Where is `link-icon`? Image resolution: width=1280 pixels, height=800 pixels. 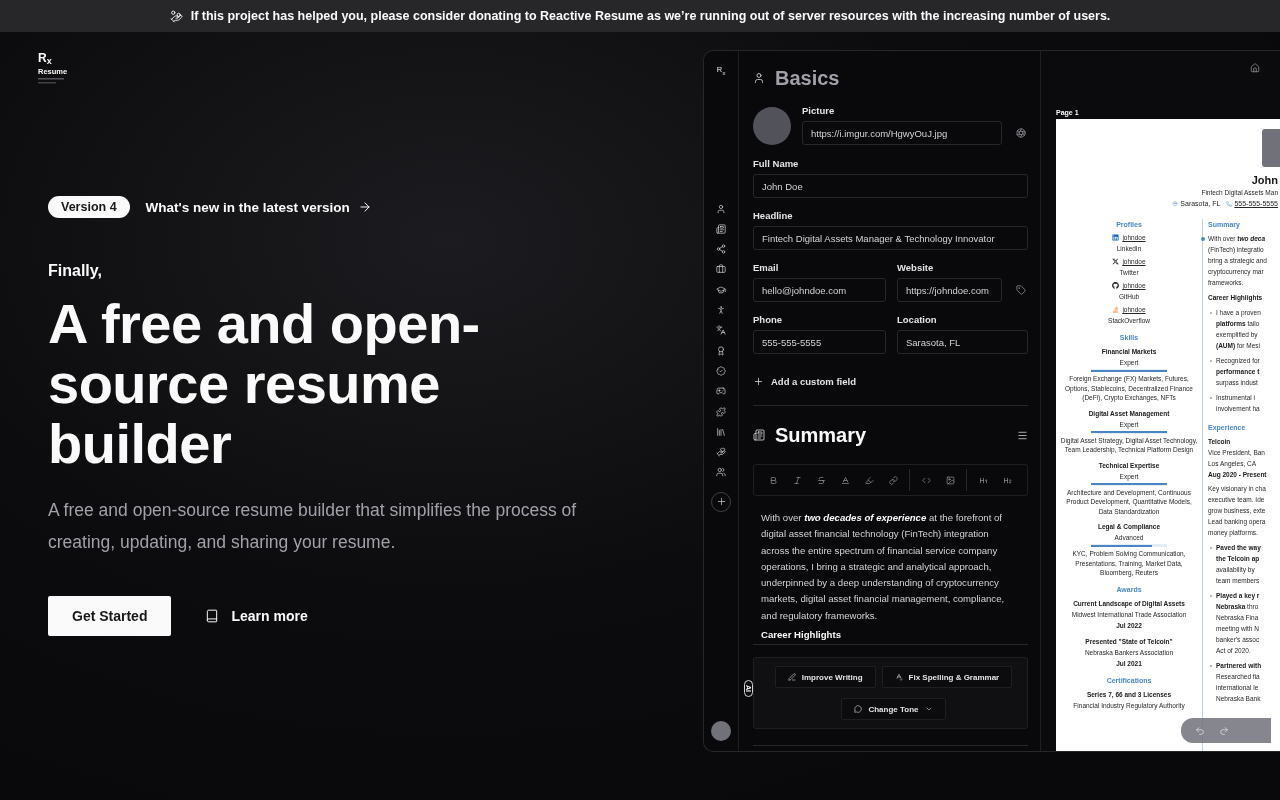
link-icon is located at coordinates (893, 480).